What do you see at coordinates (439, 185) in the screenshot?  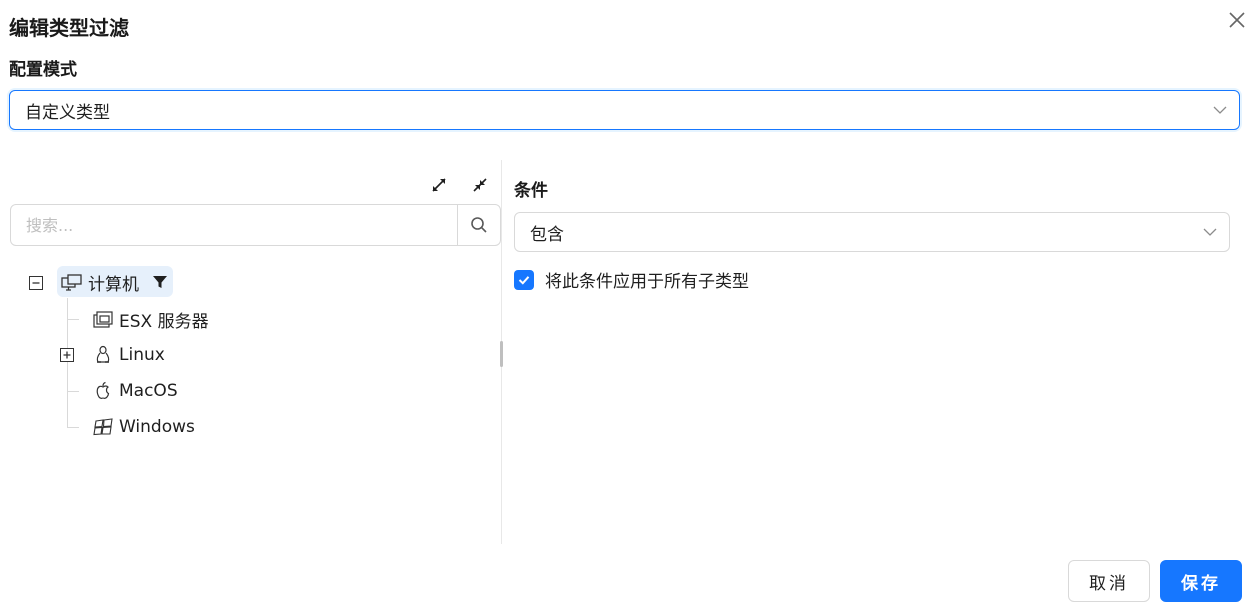 I see `expand-all-icon` at bounding box center [439, 185].